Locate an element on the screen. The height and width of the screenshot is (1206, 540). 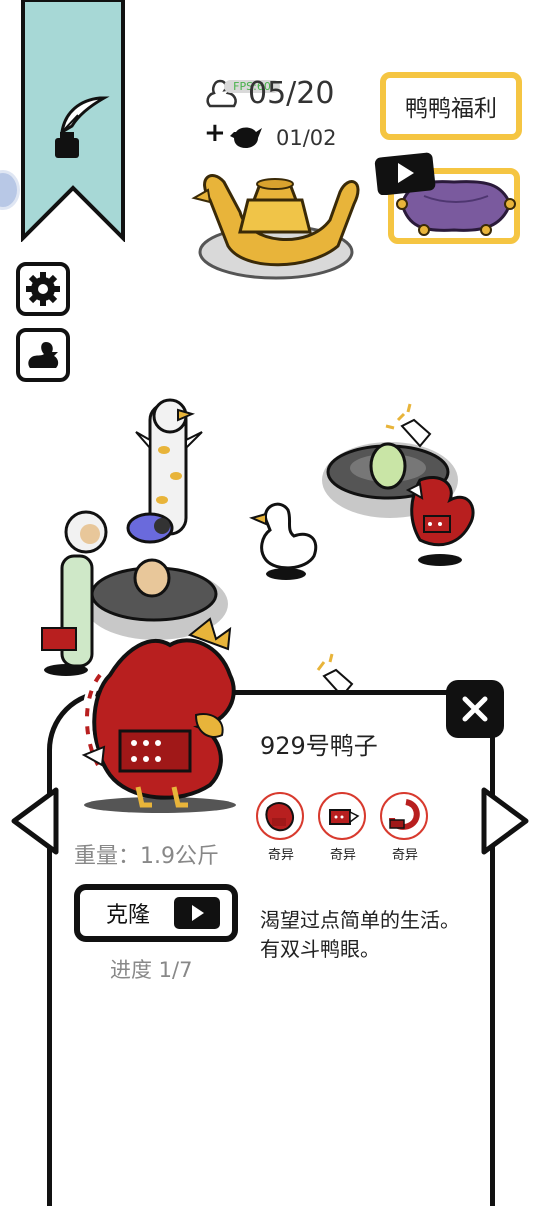
teapot-icon is located at coordinates (246, 137).